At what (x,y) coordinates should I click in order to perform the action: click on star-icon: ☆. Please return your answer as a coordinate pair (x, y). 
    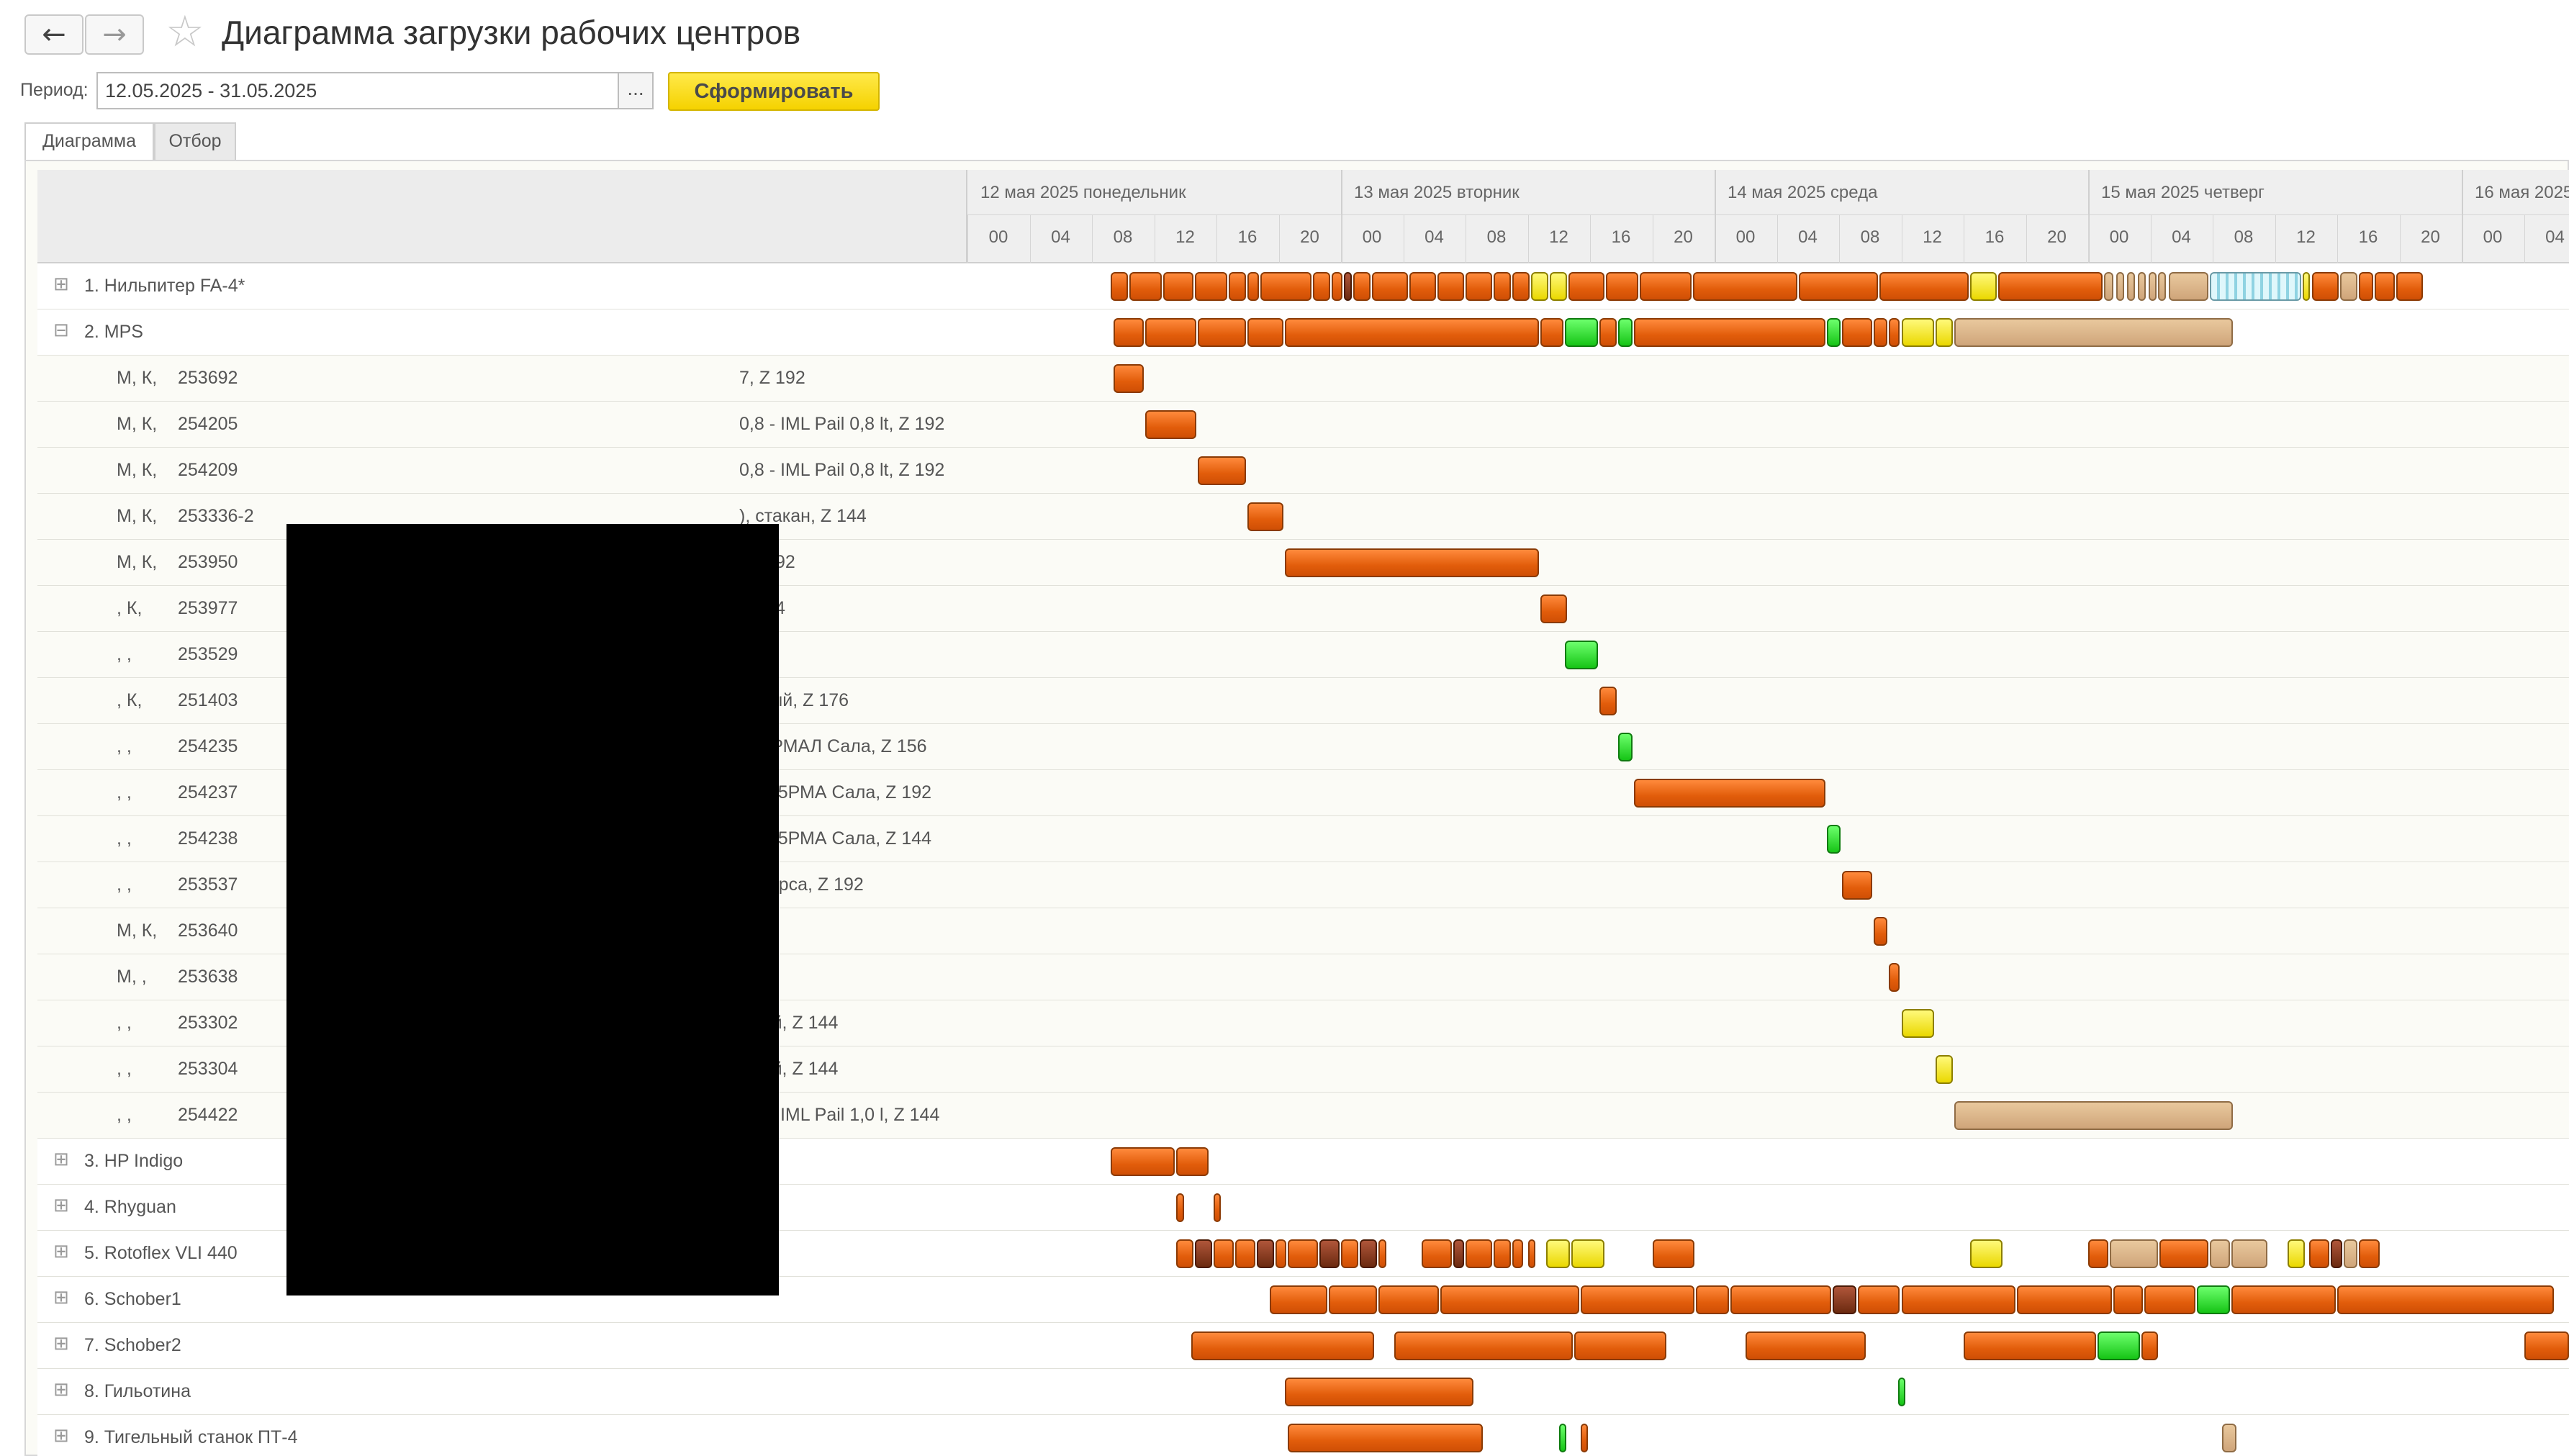
    Looking at the image, I should click on (185, 31).